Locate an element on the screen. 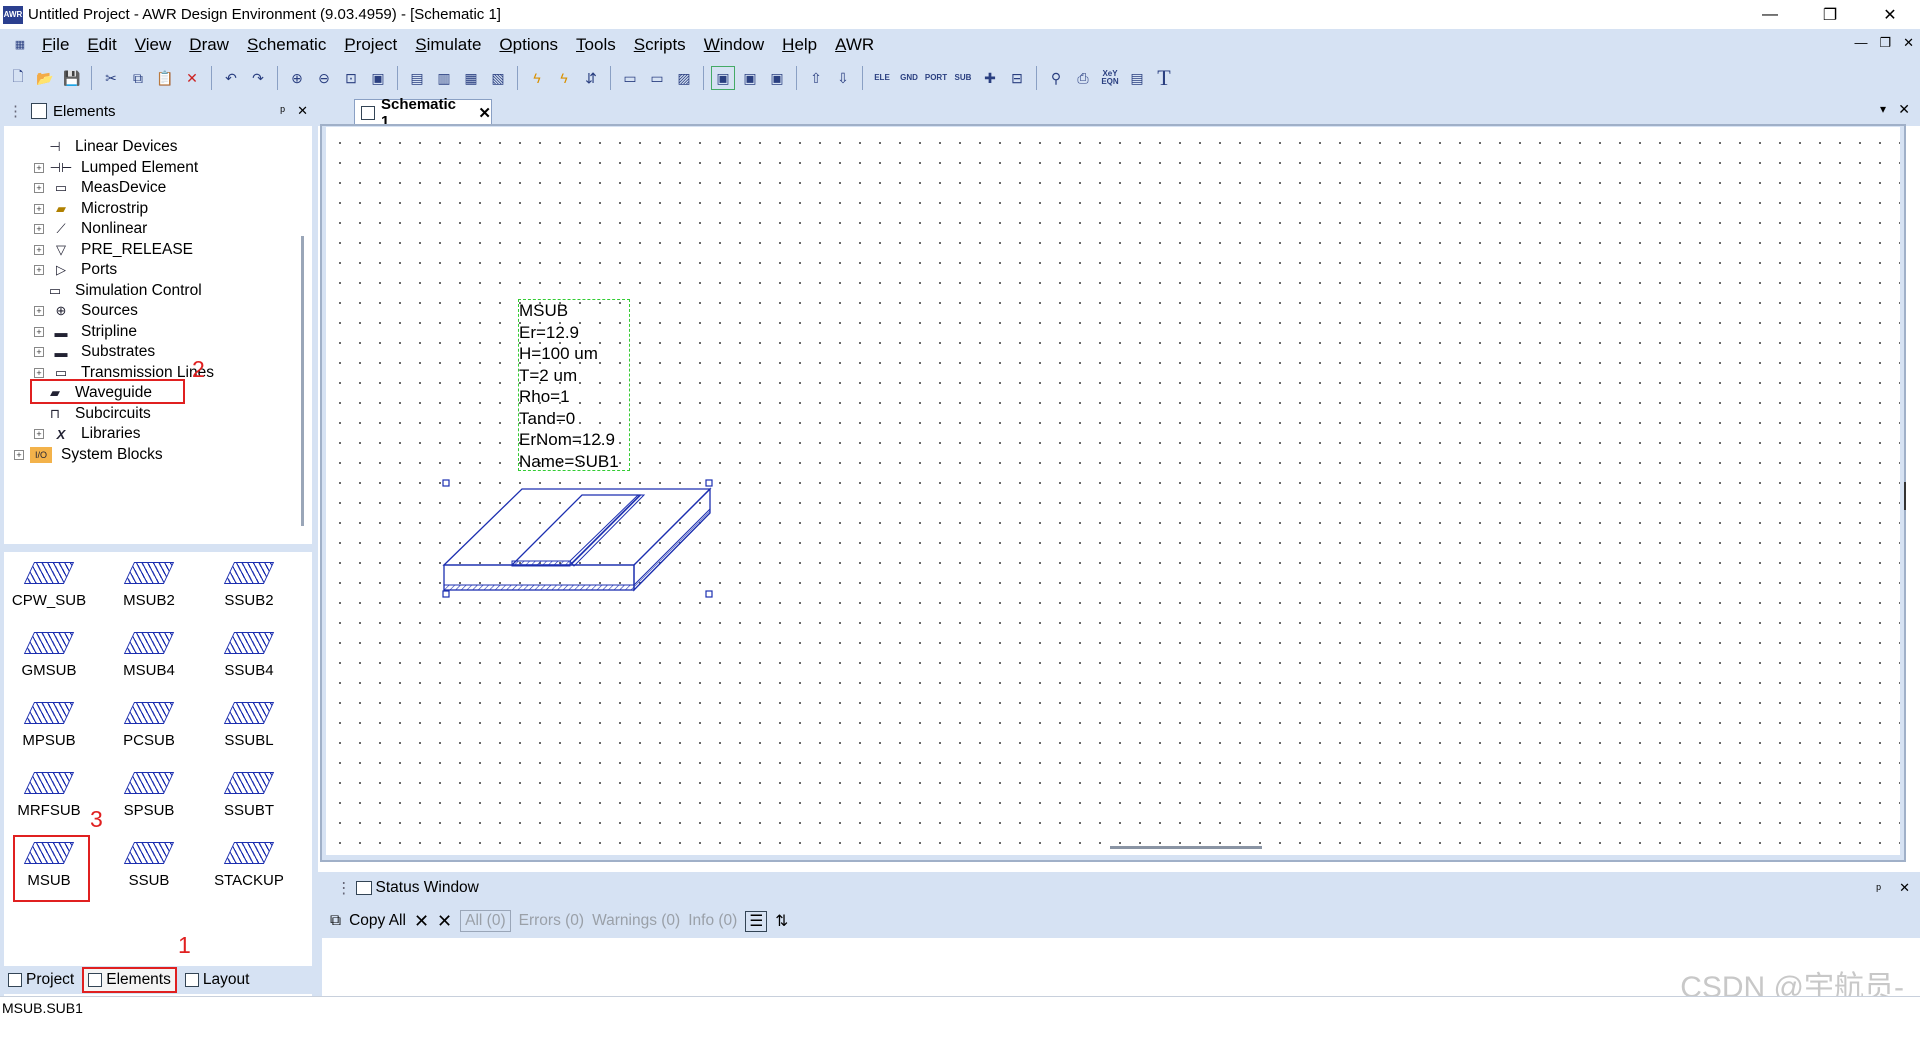  restore-button: ❐ is located at coordinates (1830, 14).